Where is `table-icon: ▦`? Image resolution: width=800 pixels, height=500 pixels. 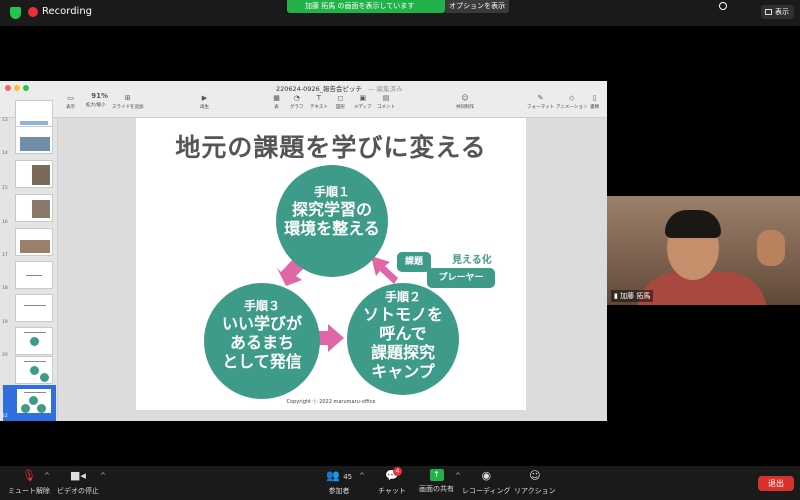
table-icon: ▦ is located at coordinates (276, 98).